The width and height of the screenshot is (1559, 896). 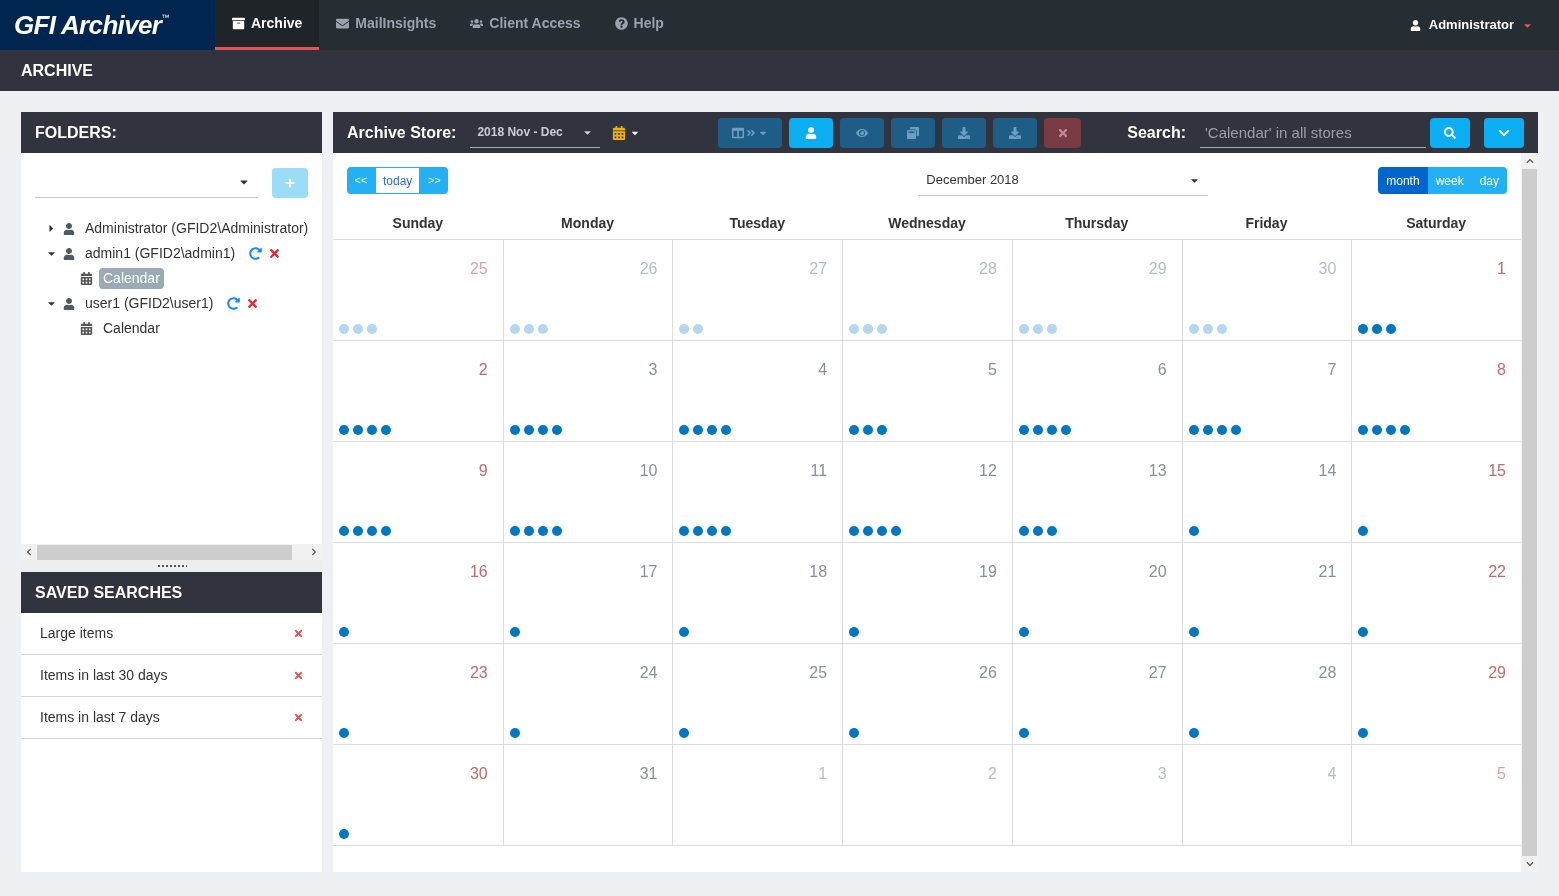 I want to click on search-icon, so click(x=1450, y=132).